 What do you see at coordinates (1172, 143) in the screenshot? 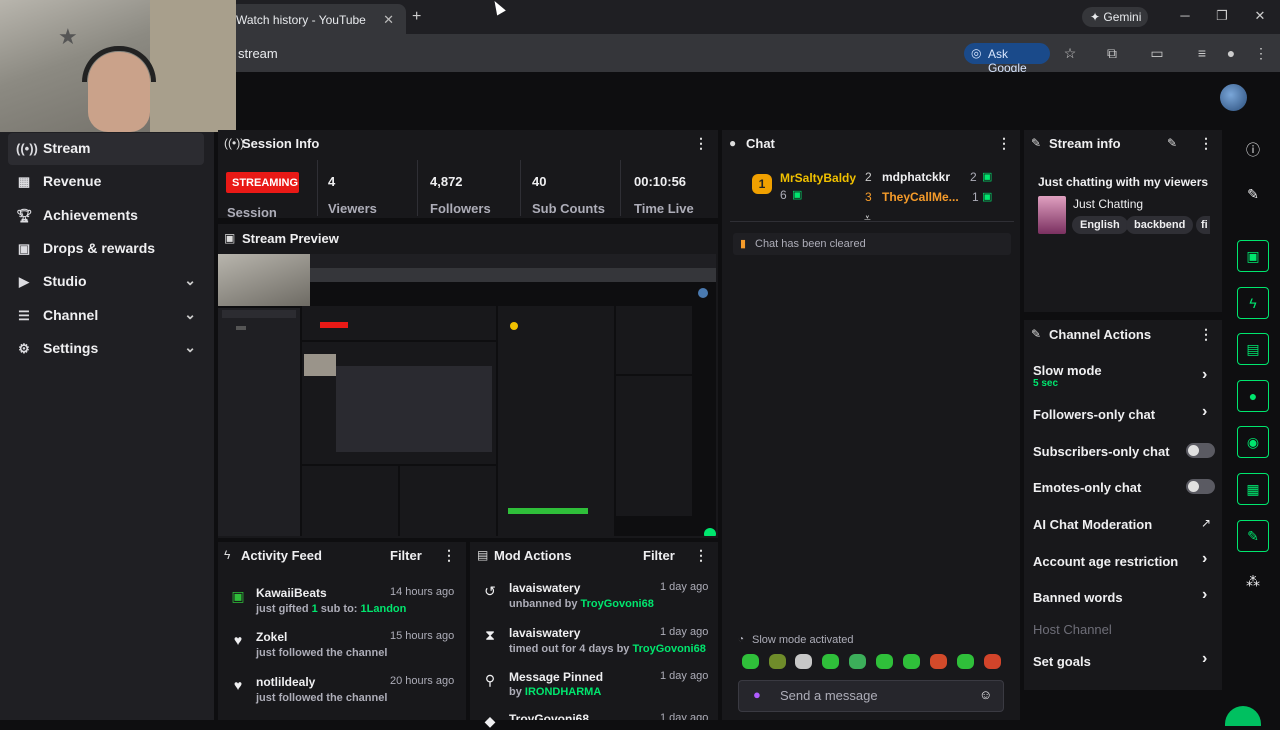
I see `edit-icon: ✎` at bounding box center [1172, 143].